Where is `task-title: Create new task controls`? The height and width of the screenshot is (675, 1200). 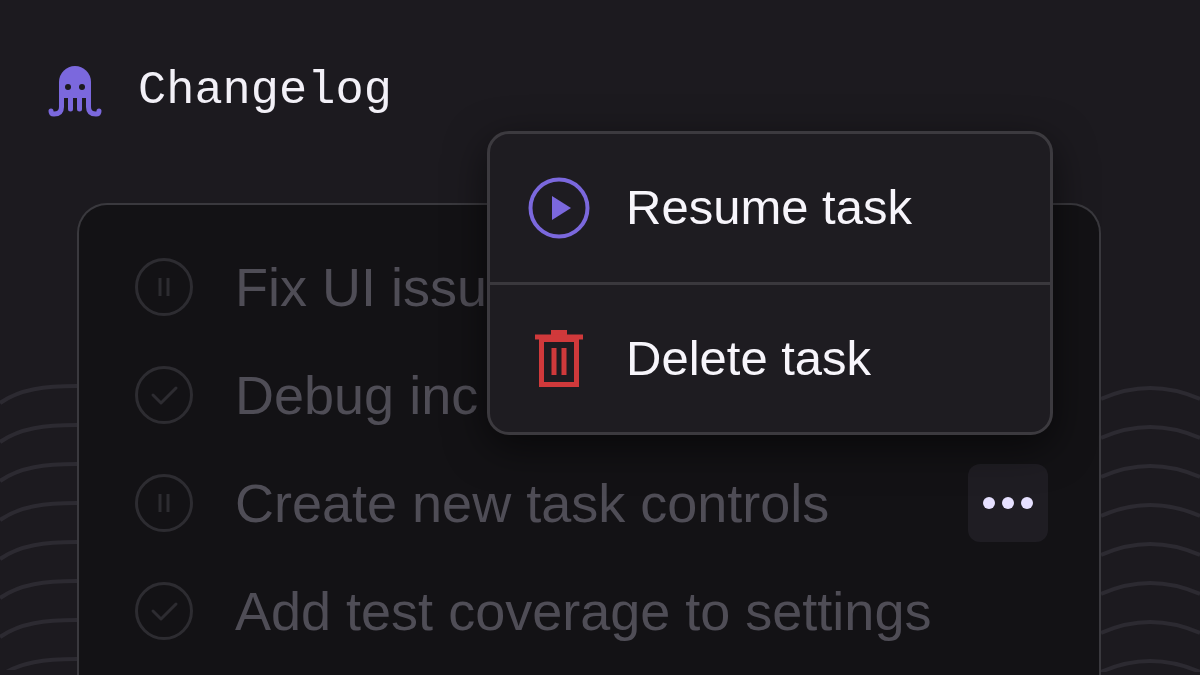 task-title: Create new task controls is located at coordinates (532, 503).